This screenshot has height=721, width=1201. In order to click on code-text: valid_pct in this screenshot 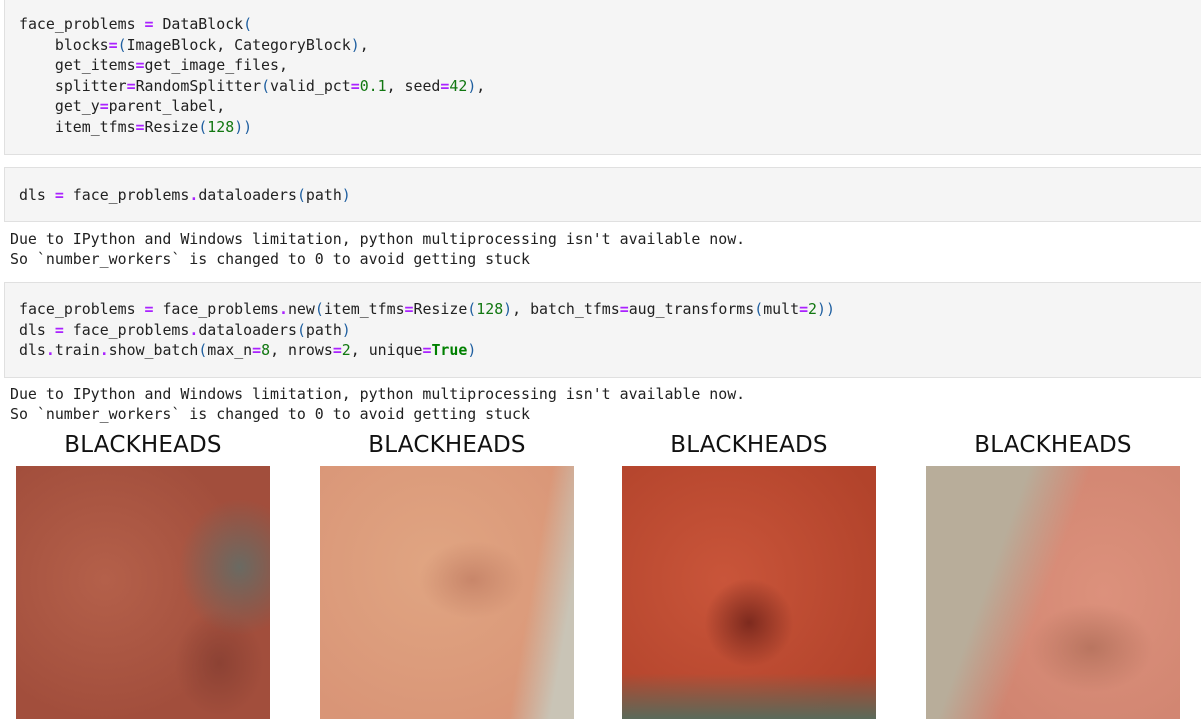, I will do `click(310, 85)`.